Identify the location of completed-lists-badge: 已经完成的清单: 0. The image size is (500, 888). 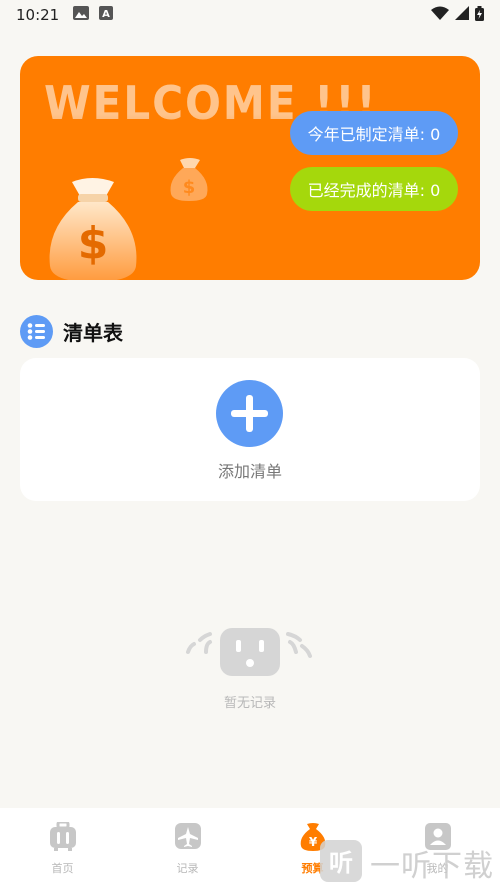
(374, 189).